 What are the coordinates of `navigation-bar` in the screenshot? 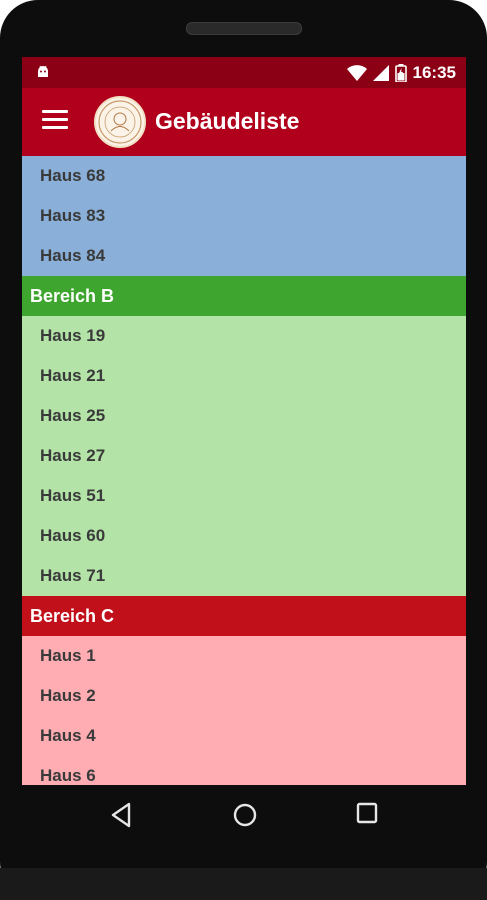 It's located at (244, 815).